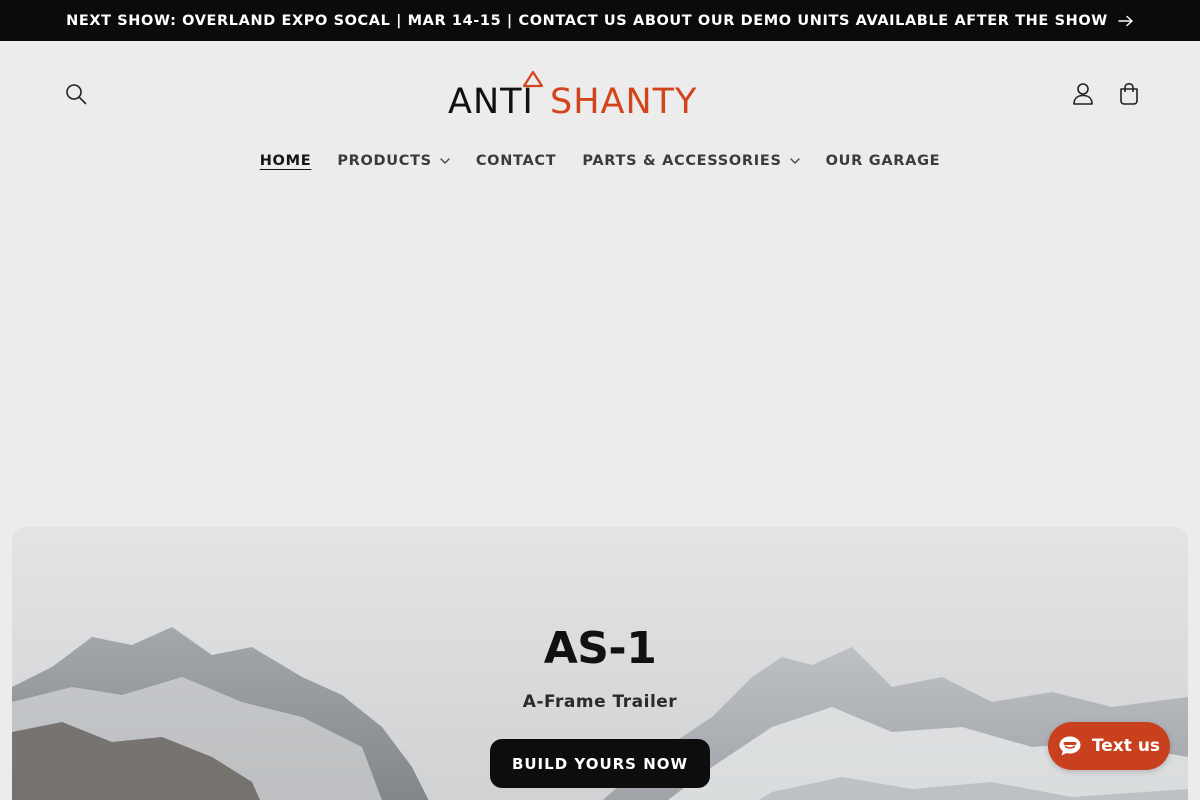 This screenshot has width=1200, height=800. I want to click on cart-button, so click(1129, 94).